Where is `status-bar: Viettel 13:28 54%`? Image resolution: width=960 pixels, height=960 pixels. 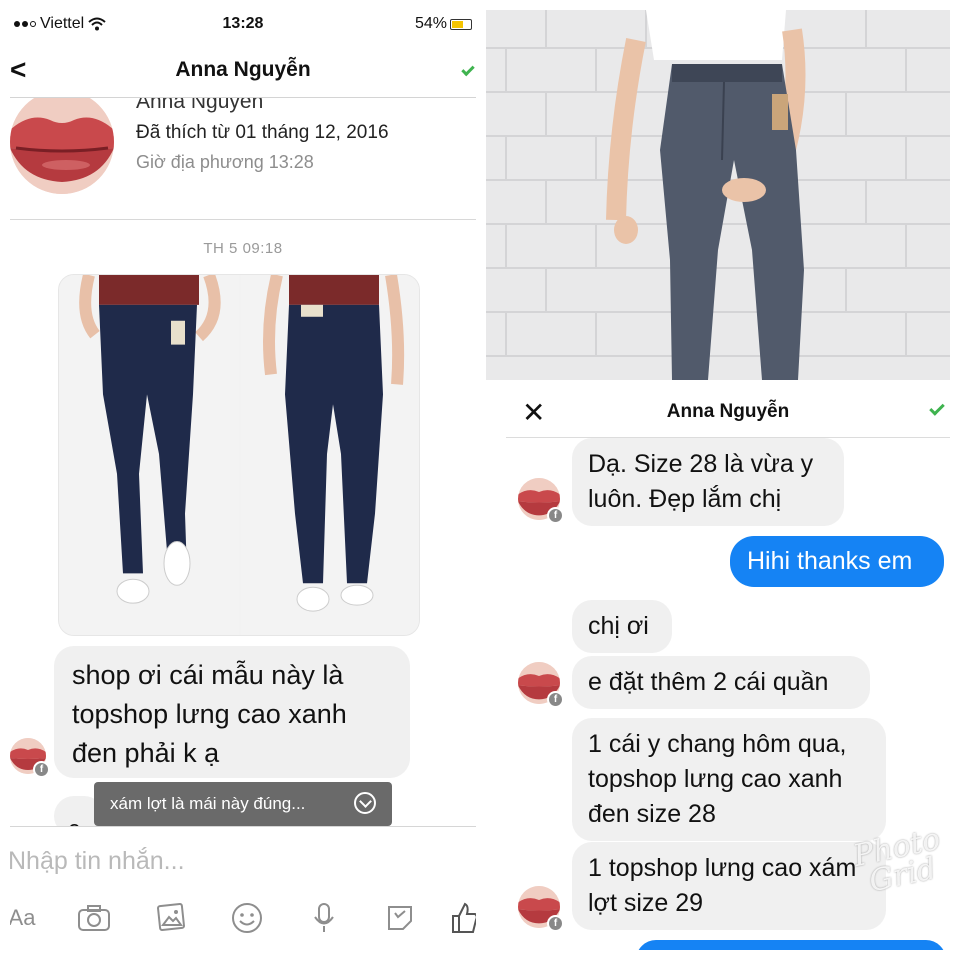 status-bar: Viettel 13:28 54% is located at coordinates (243, 25).